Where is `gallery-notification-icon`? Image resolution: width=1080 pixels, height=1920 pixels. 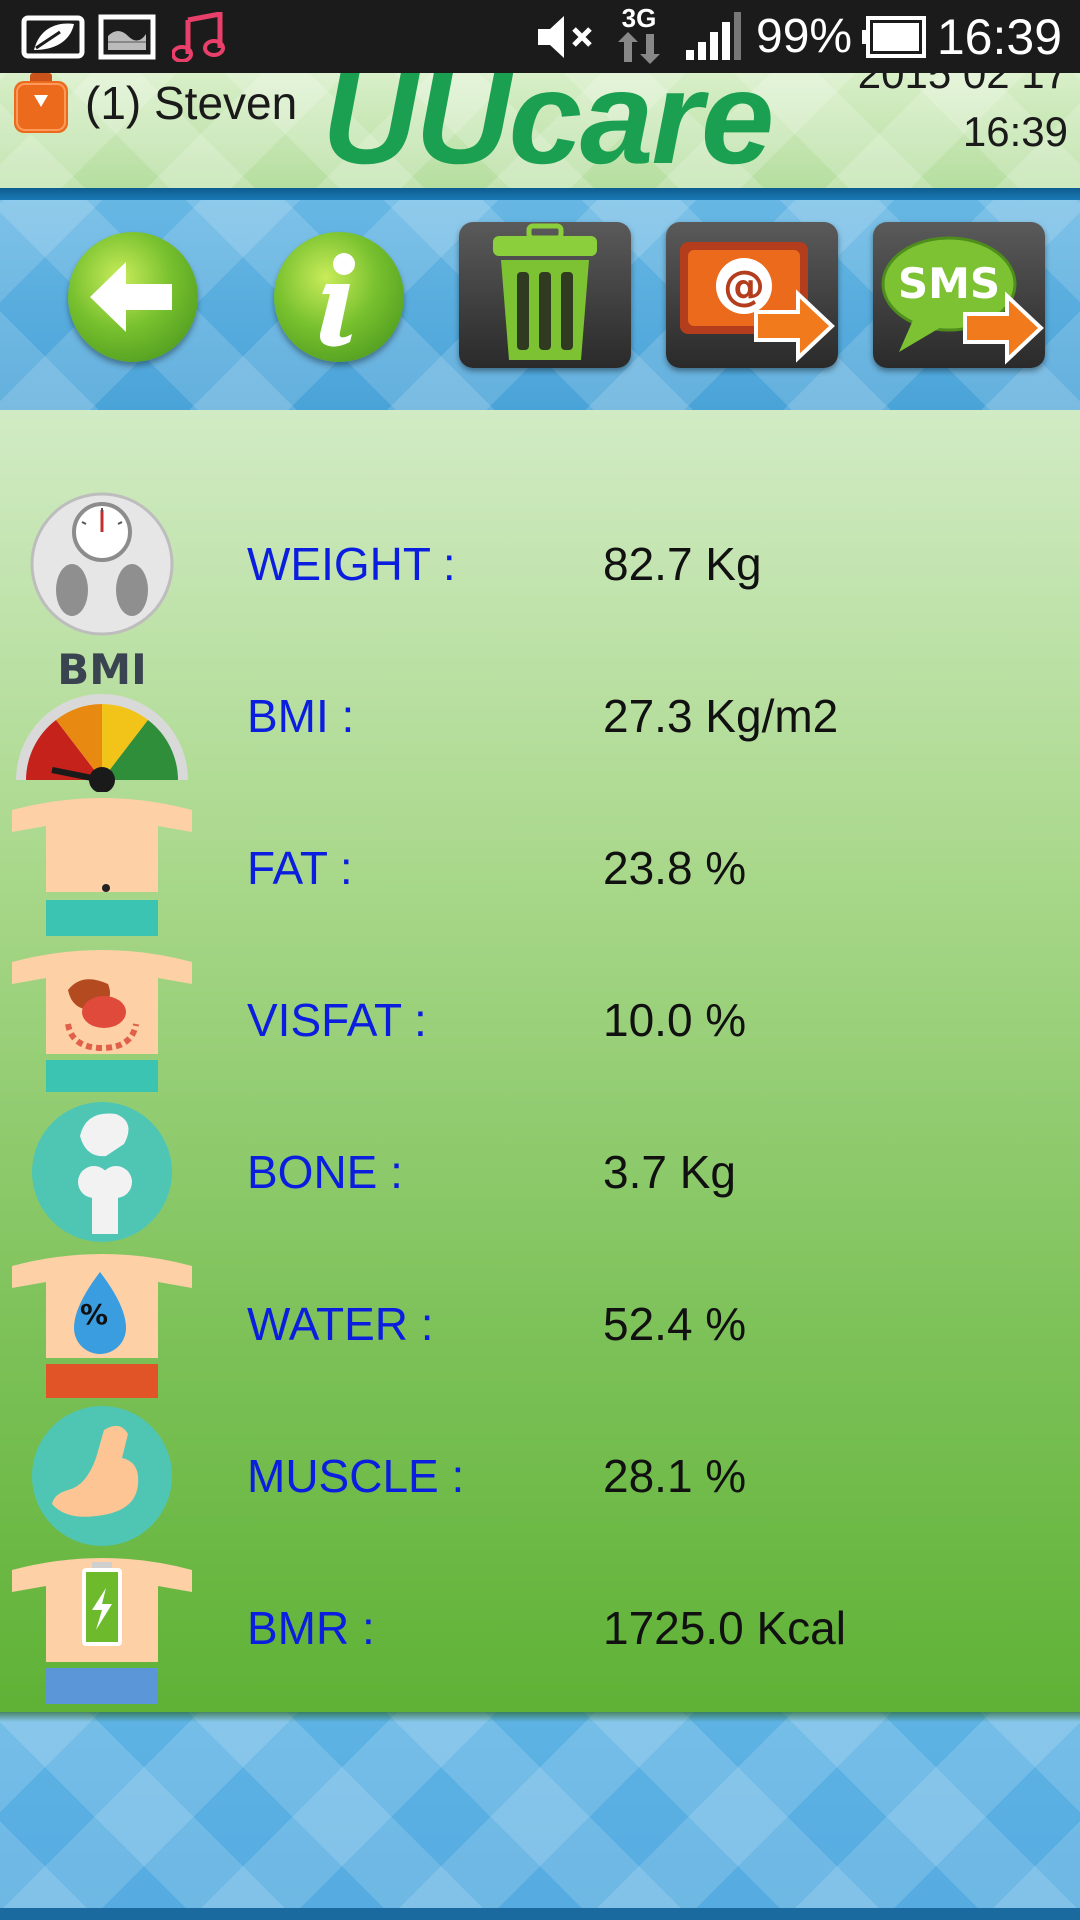 gallery-notification-icon is located at coordinates (127, 37).